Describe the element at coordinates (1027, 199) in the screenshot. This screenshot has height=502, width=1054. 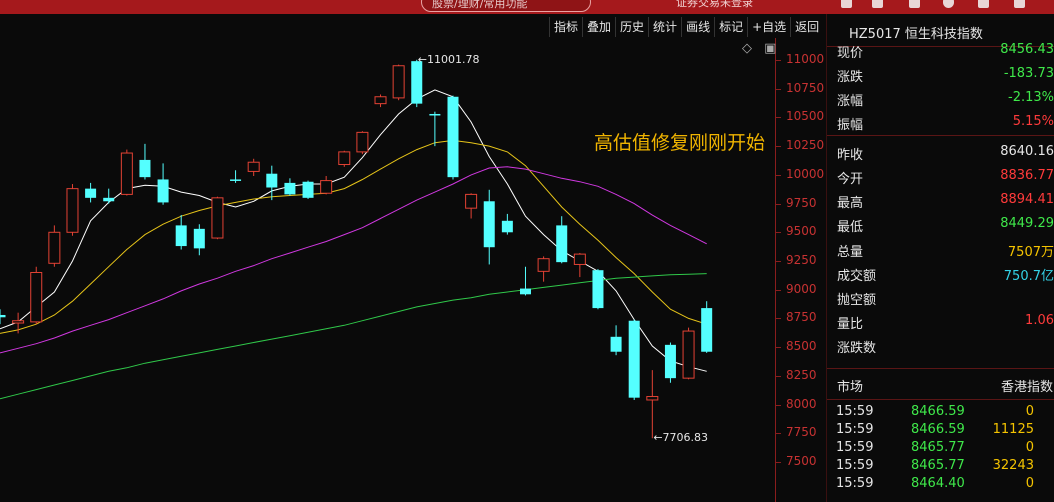
I see `quote-value: 8894.41` at that location.